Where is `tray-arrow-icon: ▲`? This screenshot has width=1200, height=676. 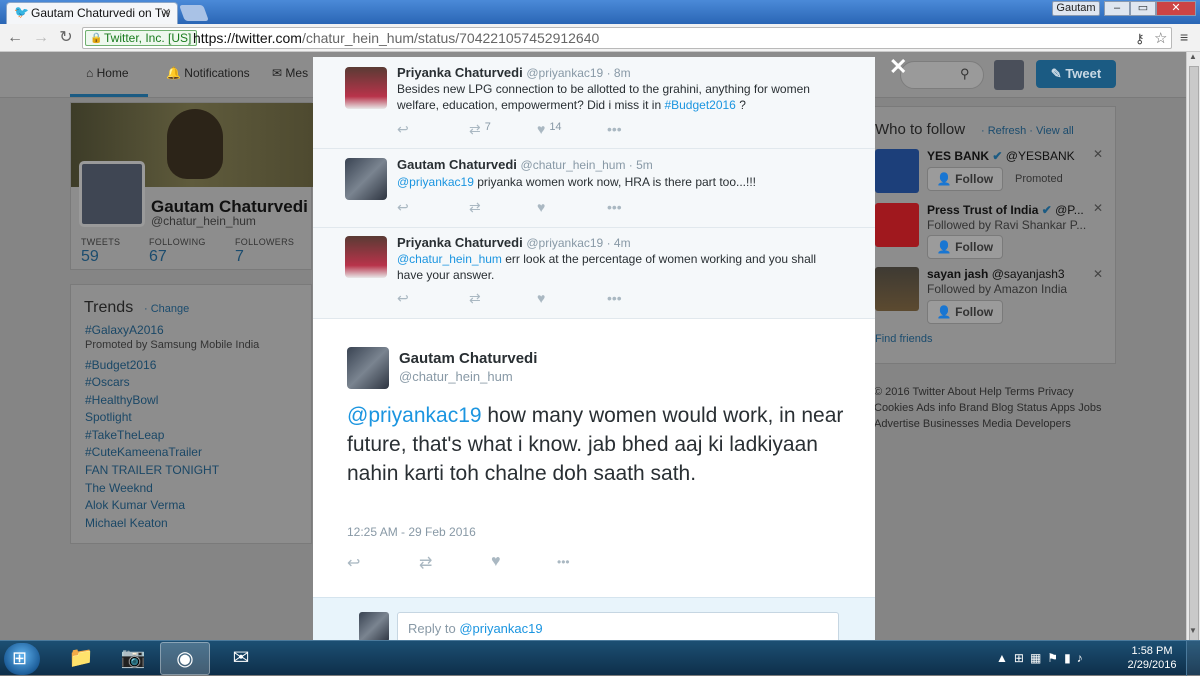
tray-arrow-icon: ▲ is located at coordinates (1005, 658).